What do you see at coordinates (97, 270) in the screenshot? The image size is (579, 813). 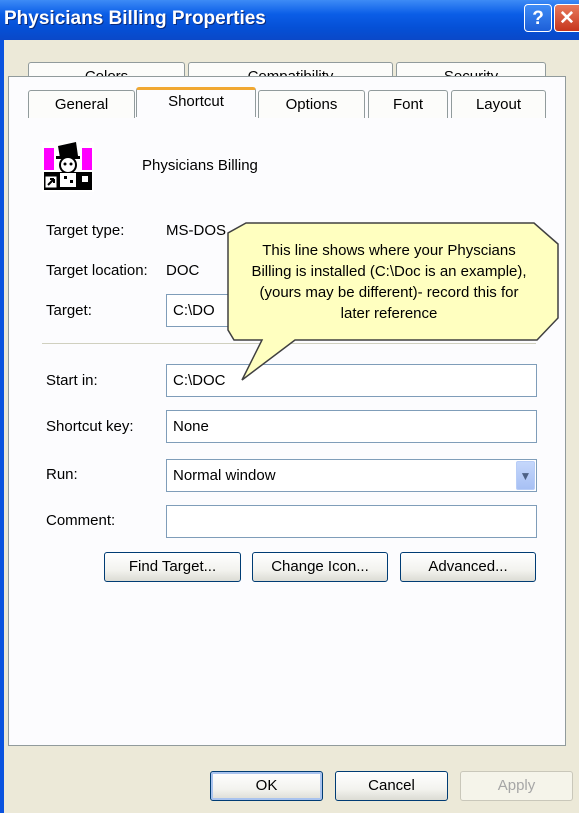 I see `target-location-label: Target location:` at bounding box center [97, 270].